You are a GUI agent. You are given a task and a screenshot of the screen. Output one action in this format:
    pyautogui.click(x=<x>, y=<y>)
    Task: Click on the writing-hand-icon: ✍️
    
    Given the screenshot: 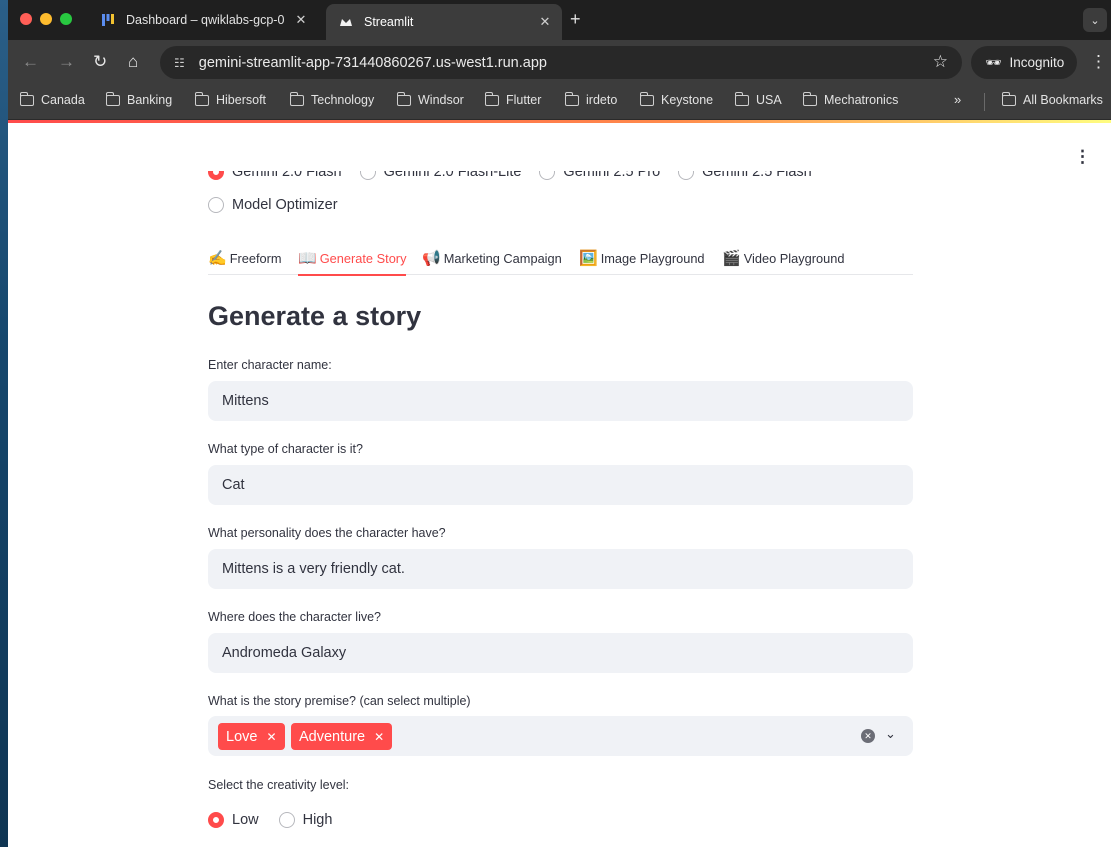 What is the action you would take?
    pyautogui.click(x=217, y=258)
    